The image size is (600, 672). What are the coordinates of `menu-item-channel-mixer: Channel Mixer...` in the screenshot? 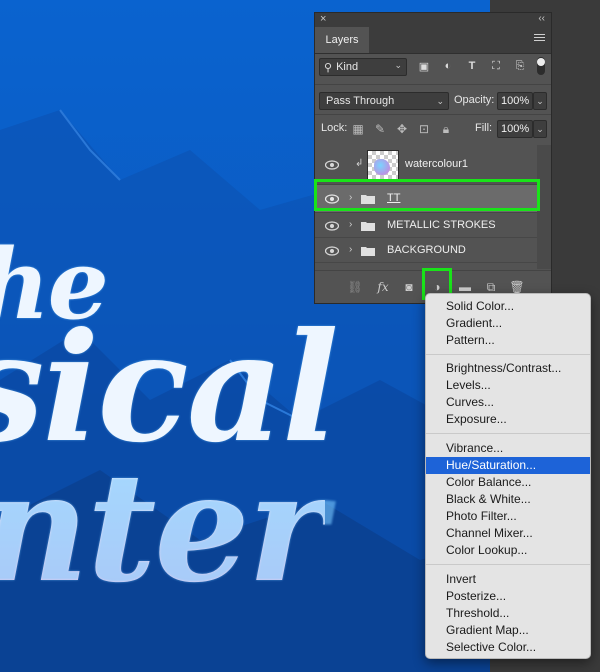 It's located at (508, 533).